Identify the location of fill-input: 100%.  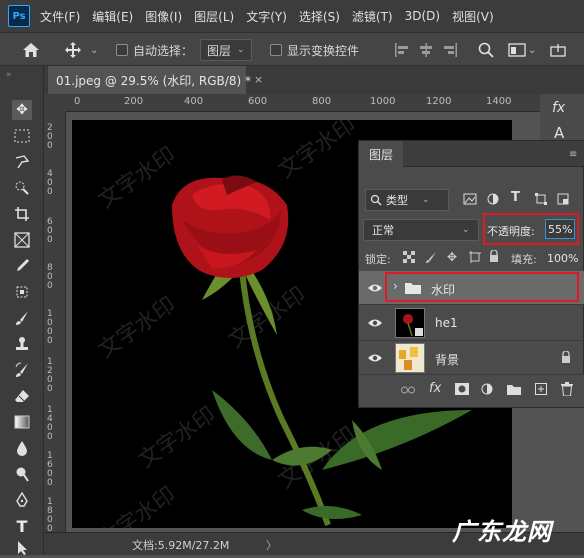
(563, 258).